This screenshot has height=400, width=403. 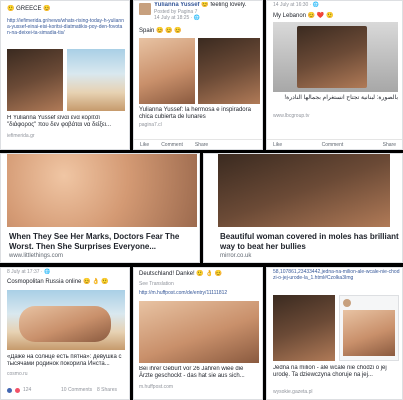 What do you see at coordinates (107, 390) in the screenshot?
I see `shares-count: 8 Shares` at bounding box center [107, 390].